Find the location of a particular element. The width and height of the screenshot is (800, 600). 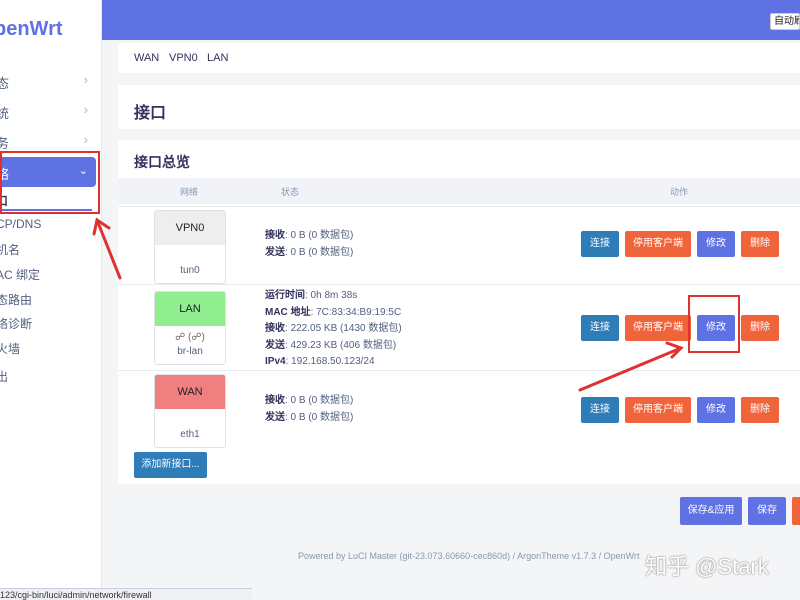

sidebar-subitem-hostnames: 机名 is located at coordinates (50, 248).